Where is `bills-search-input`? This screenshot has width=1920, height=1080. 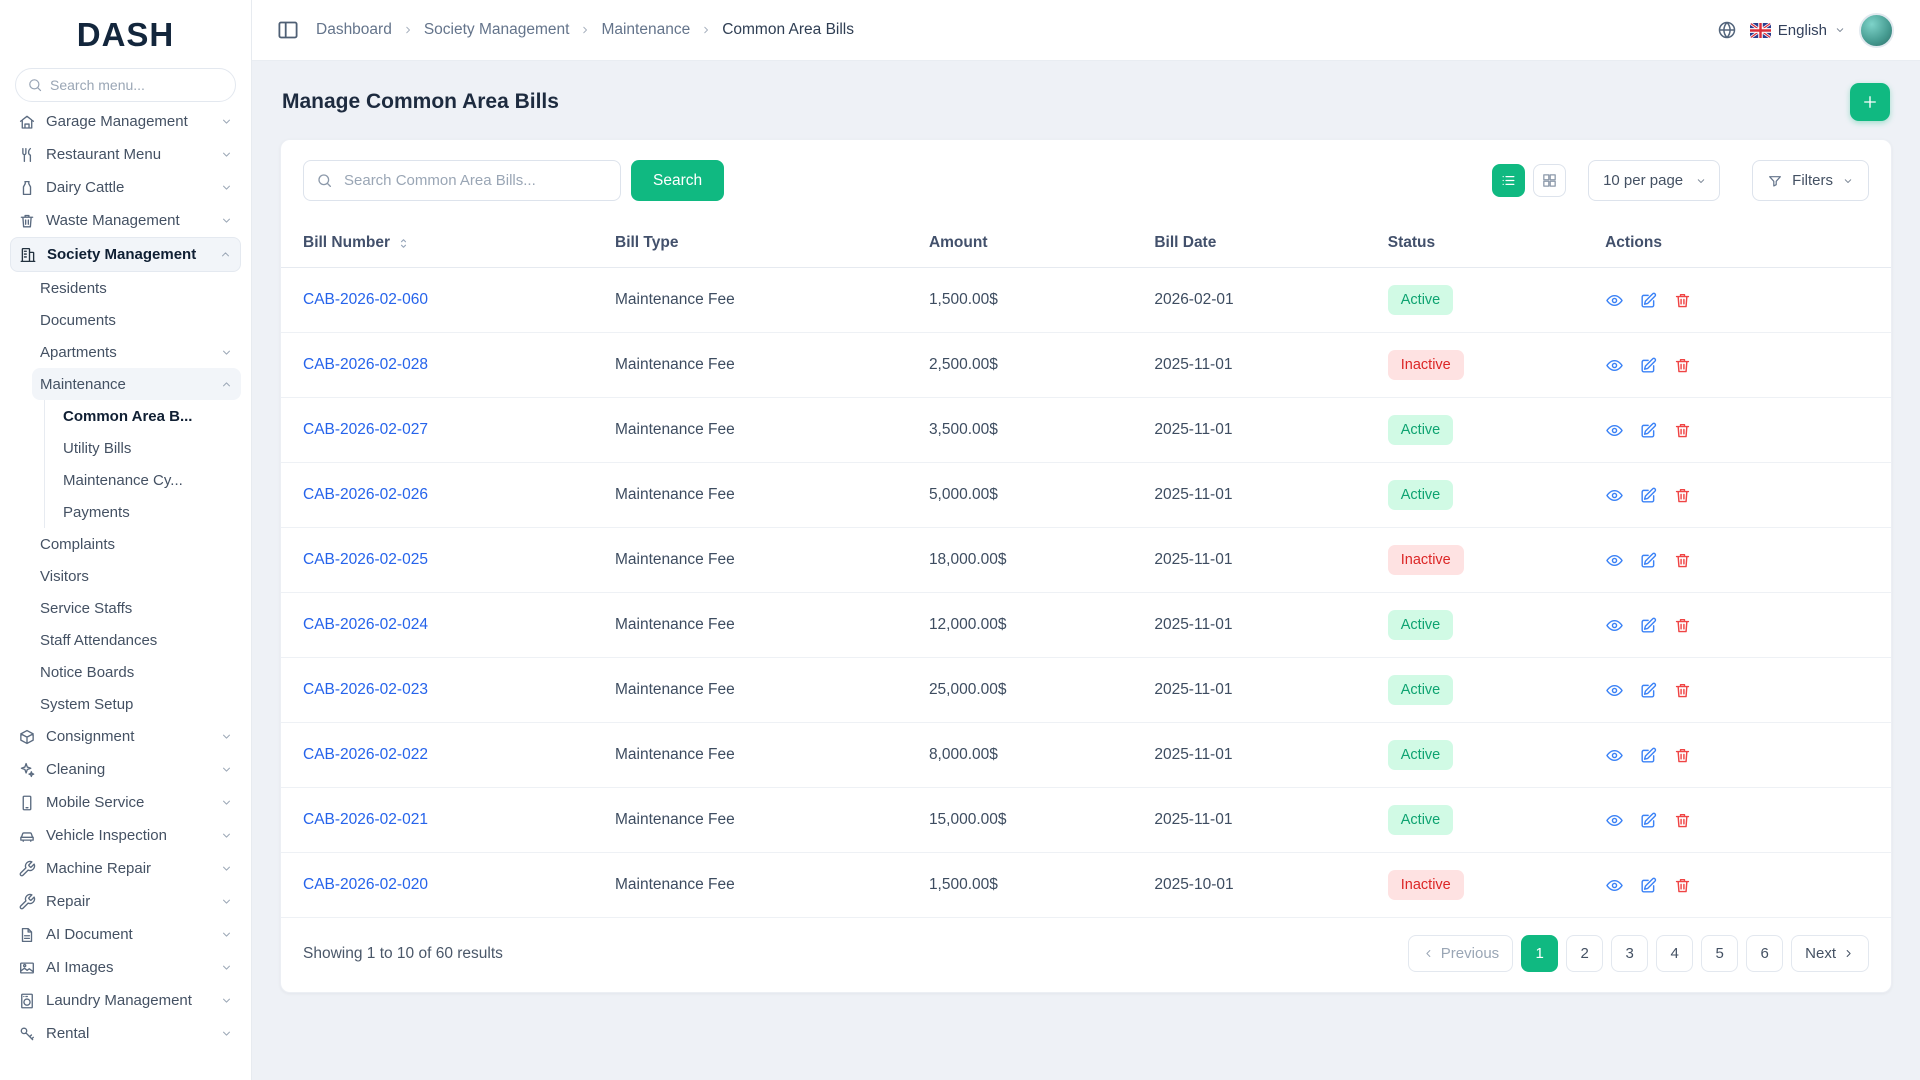 bills-search-input is located at coordinates (462, 180).